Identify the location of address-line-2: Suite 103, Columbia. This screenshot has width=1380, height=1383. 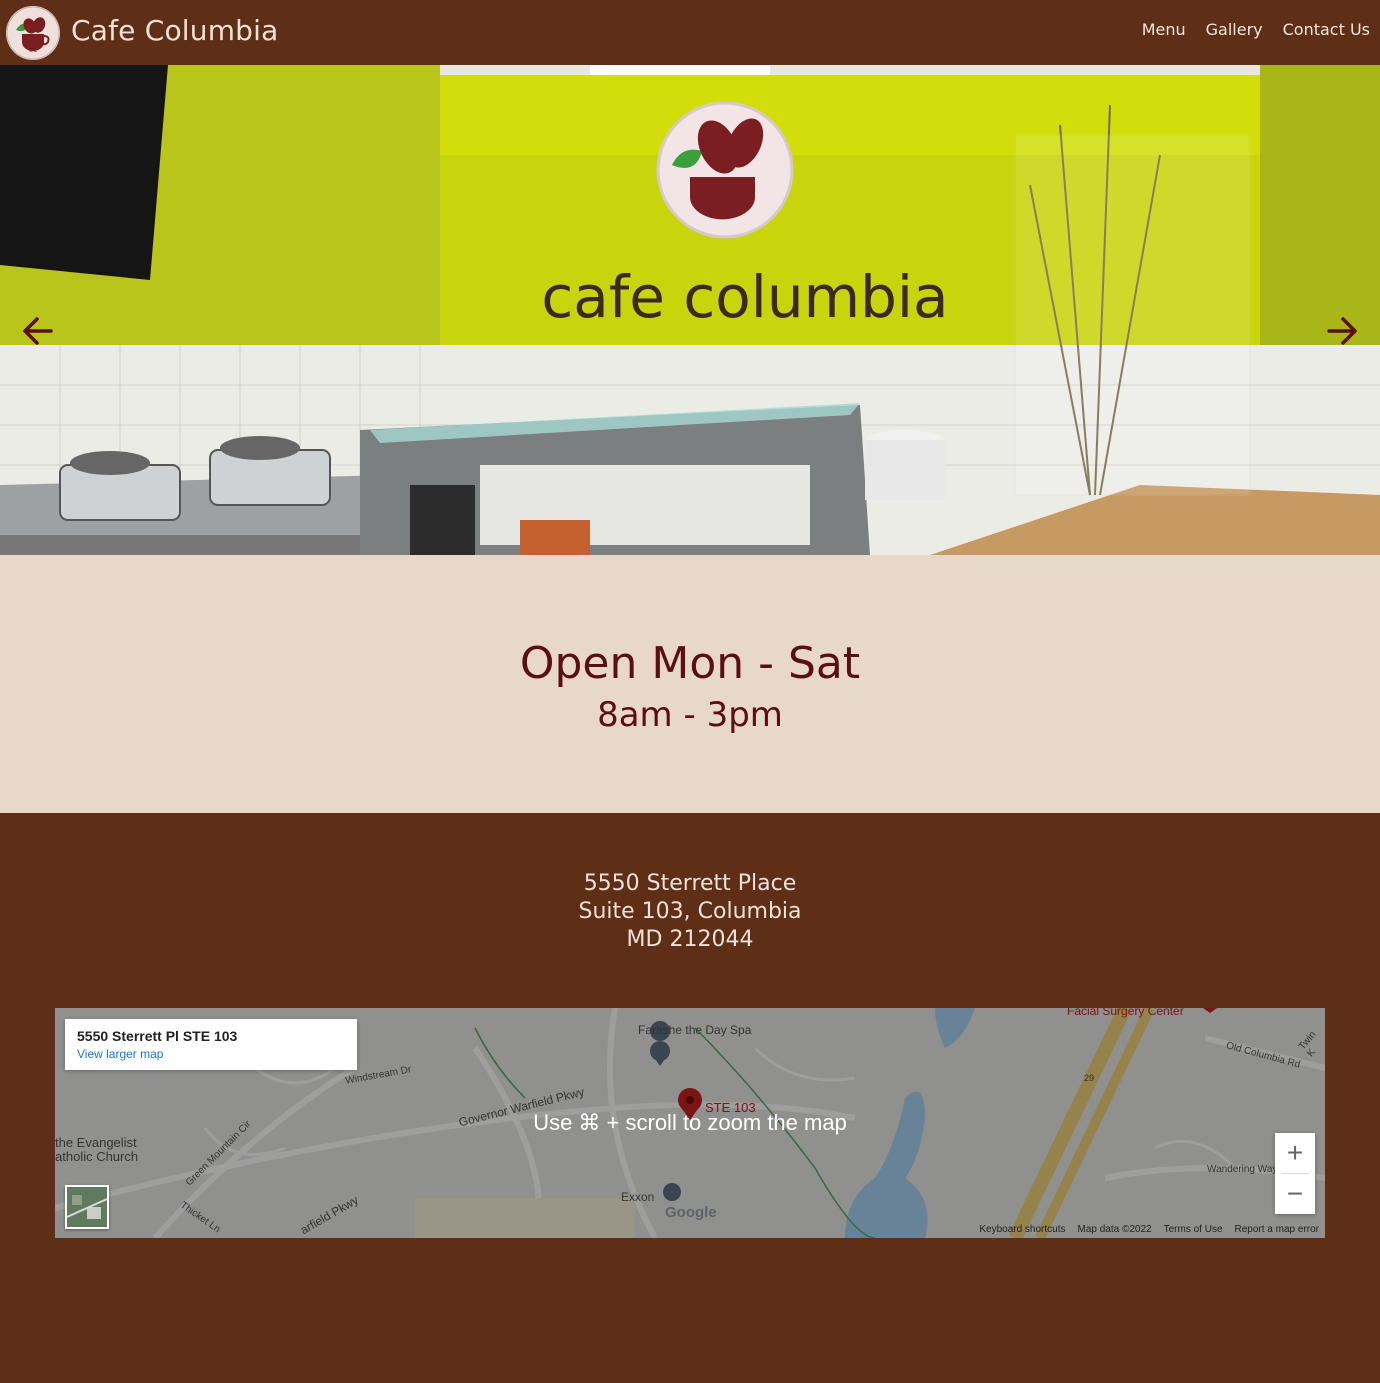
(690, 911).